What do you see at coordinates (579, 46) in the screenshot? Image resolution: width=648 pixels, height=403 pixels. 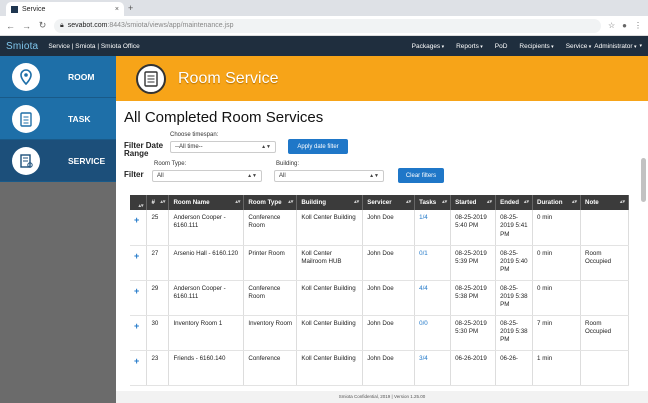 I see `menu-service: Service` at bounding box center [579, 46].